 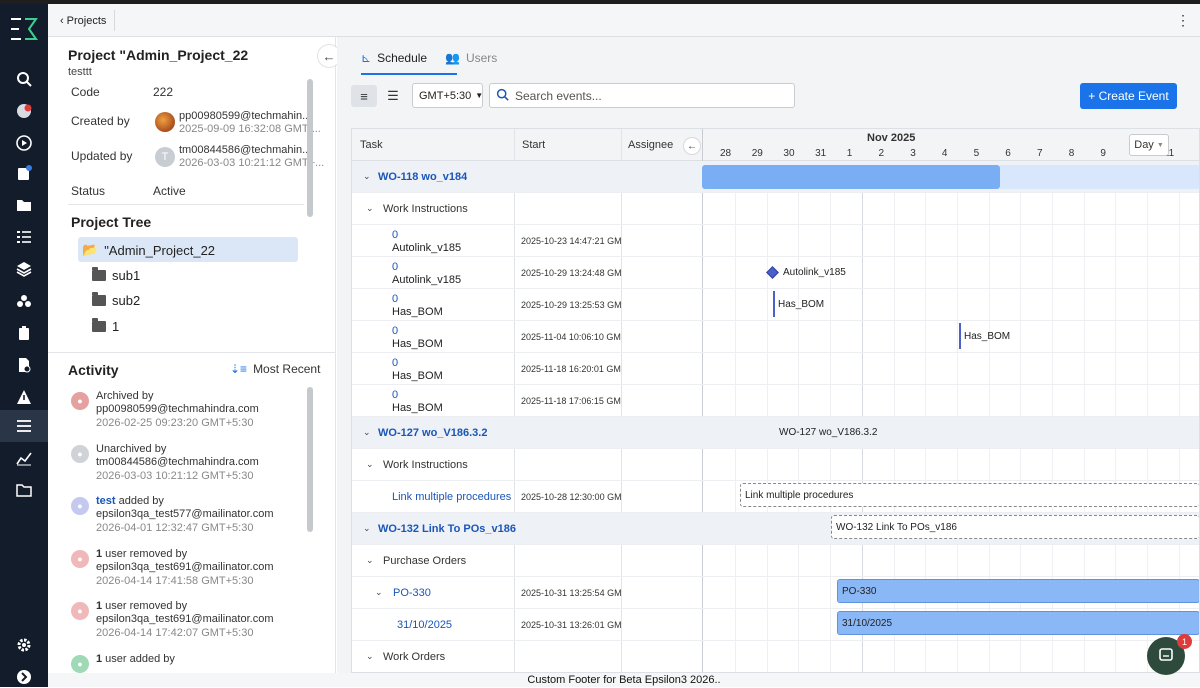 What do you see at coordinates (950, 305) in the screenshot?
I see `gantt-row` at bounding box center [950, 305].